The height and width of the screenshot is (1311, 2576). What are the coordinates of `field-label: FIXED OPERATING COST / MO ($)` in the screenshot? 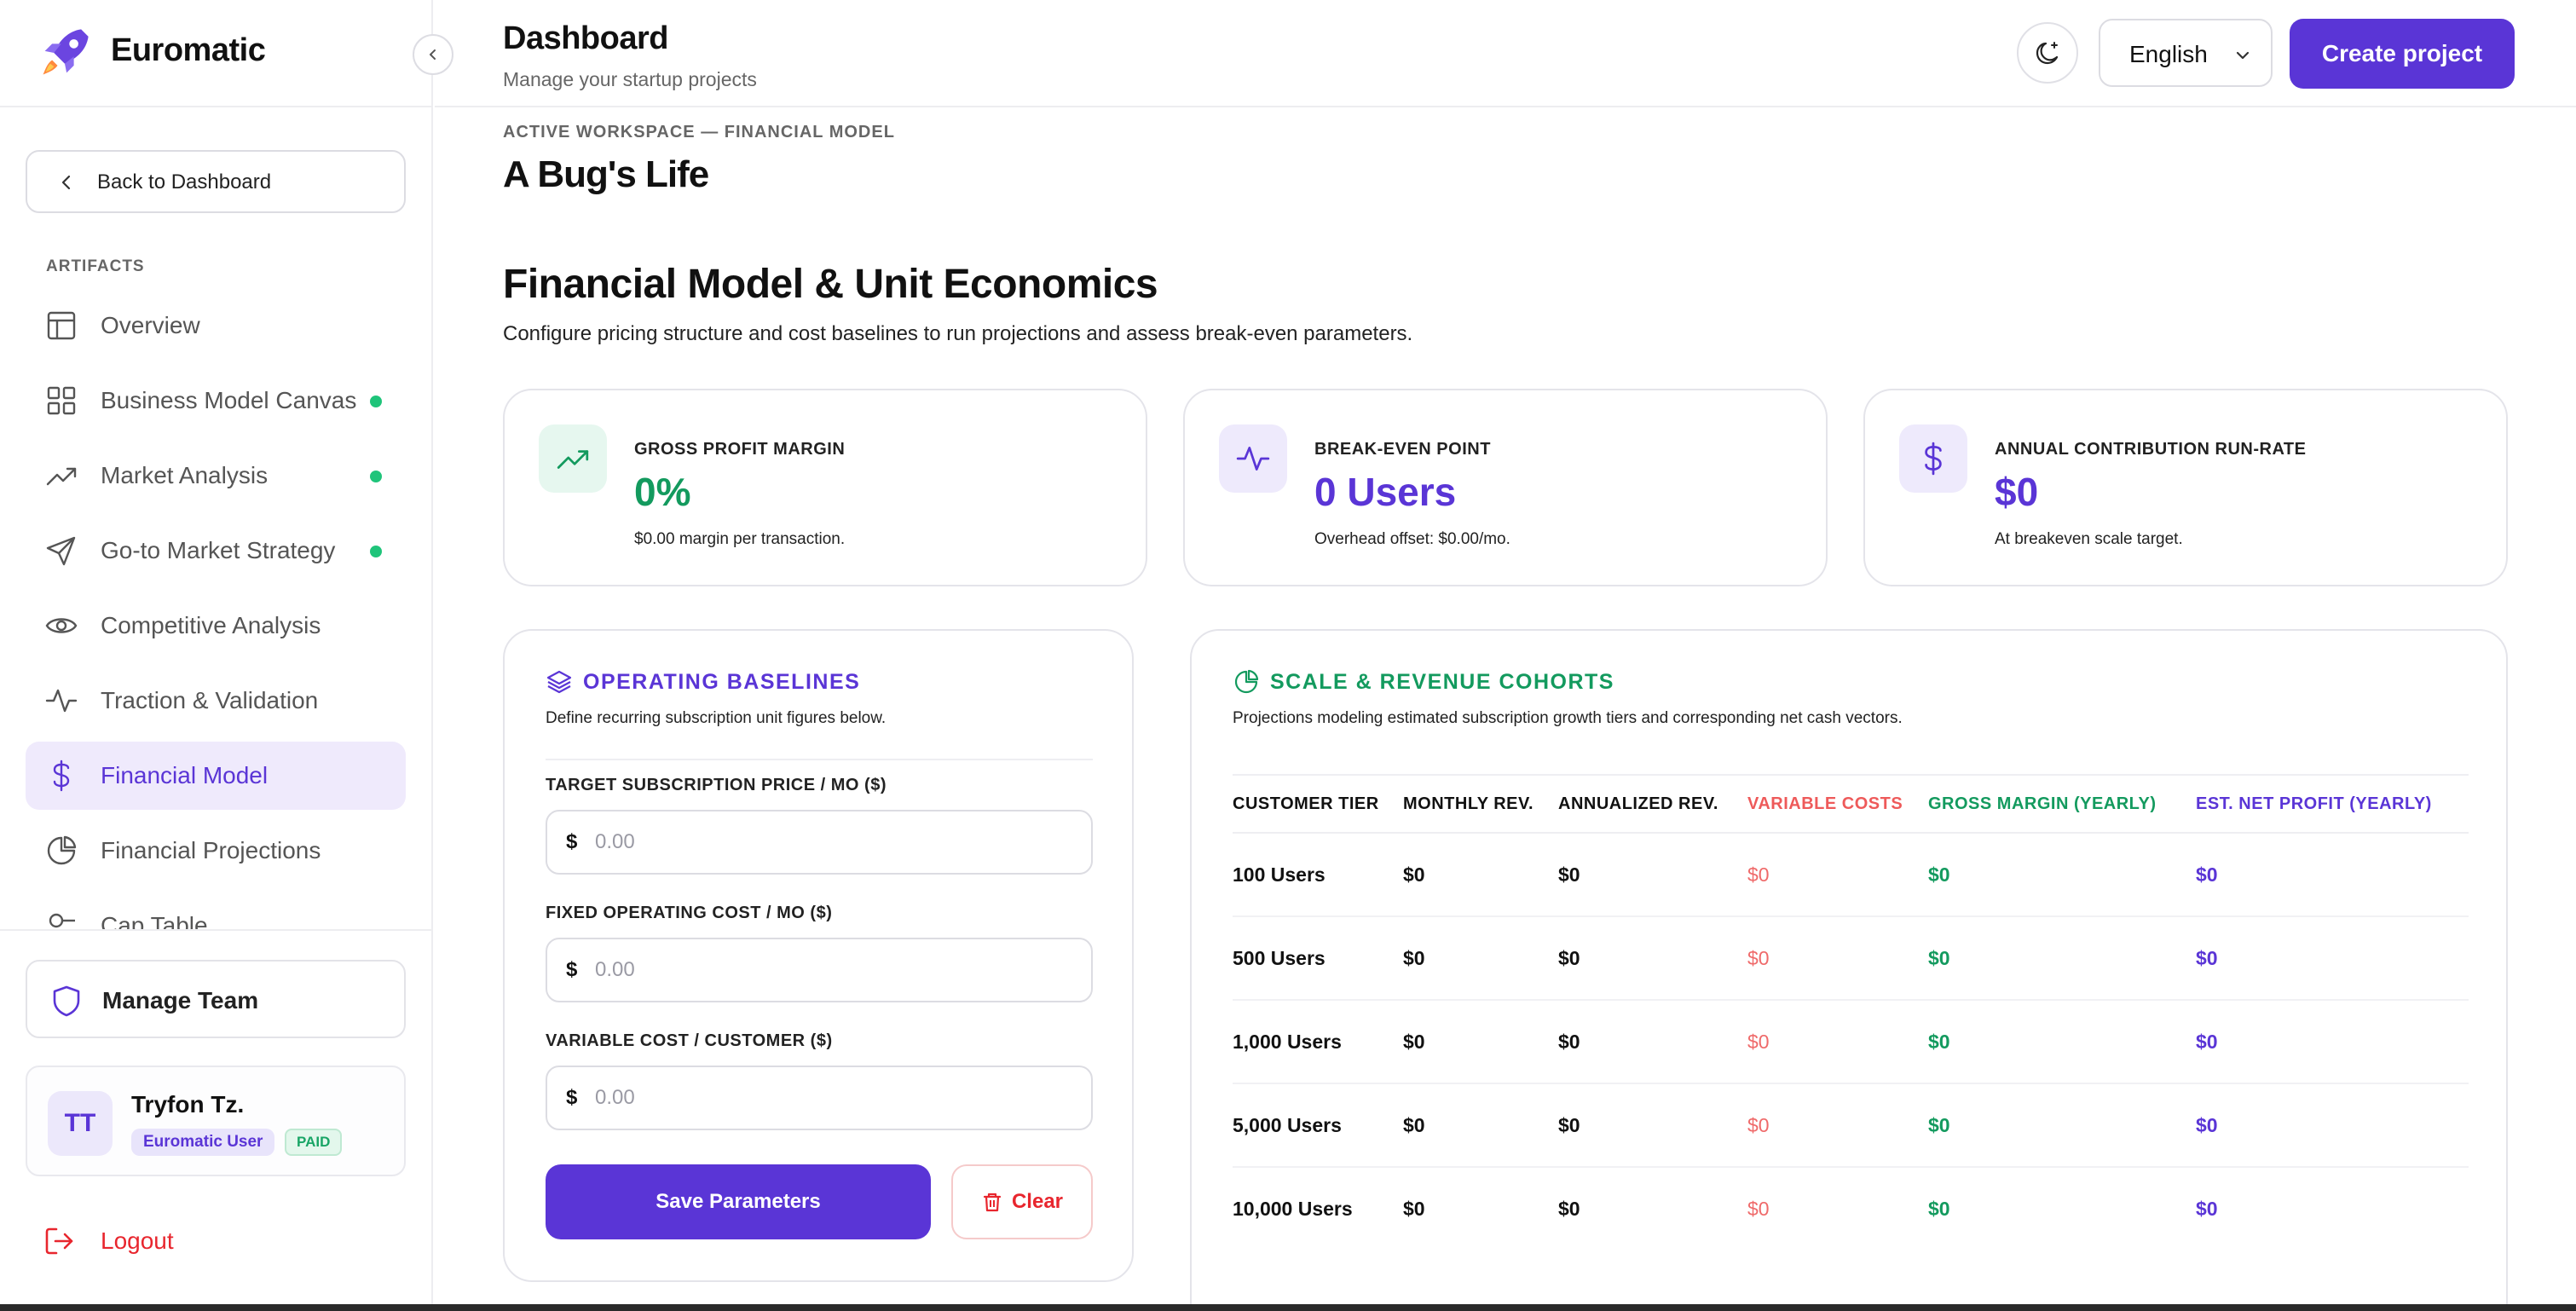 It's located at (689, 913).